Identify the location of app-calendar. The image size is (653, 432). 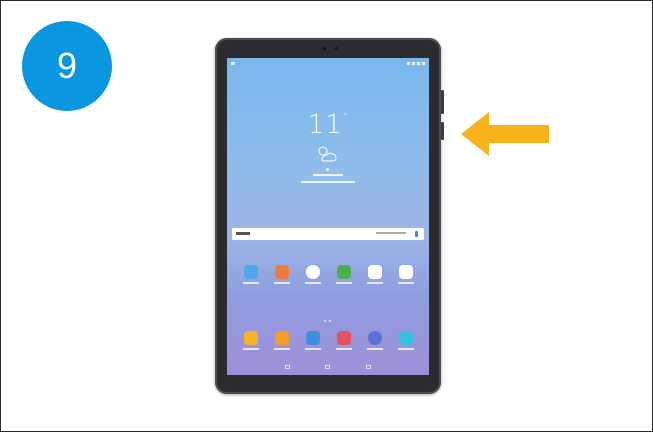
(406, 340).